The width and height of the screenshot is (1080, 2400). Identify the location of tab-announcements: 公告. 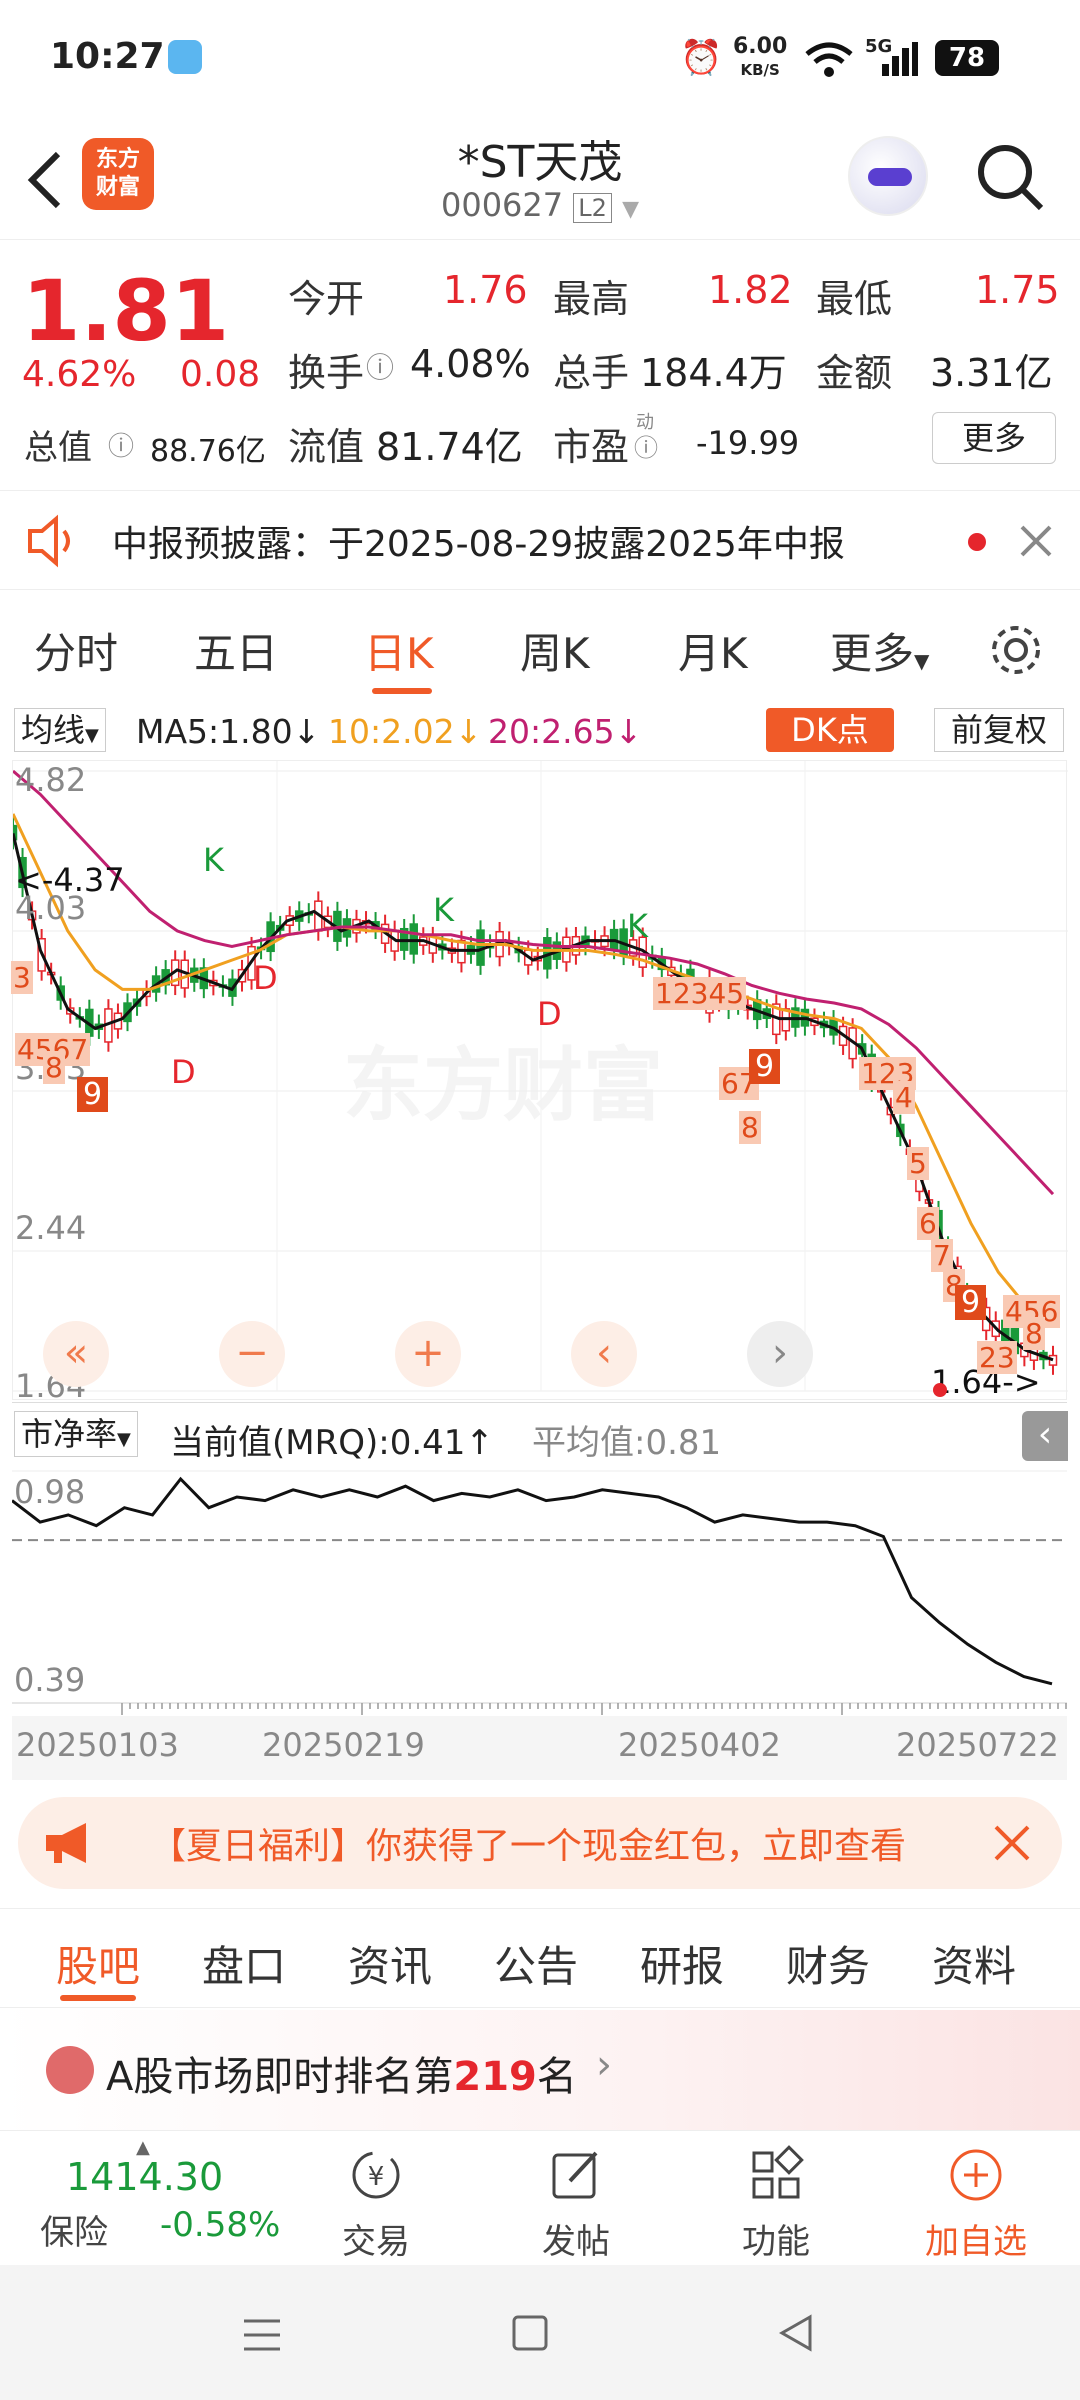
(536, 1963).